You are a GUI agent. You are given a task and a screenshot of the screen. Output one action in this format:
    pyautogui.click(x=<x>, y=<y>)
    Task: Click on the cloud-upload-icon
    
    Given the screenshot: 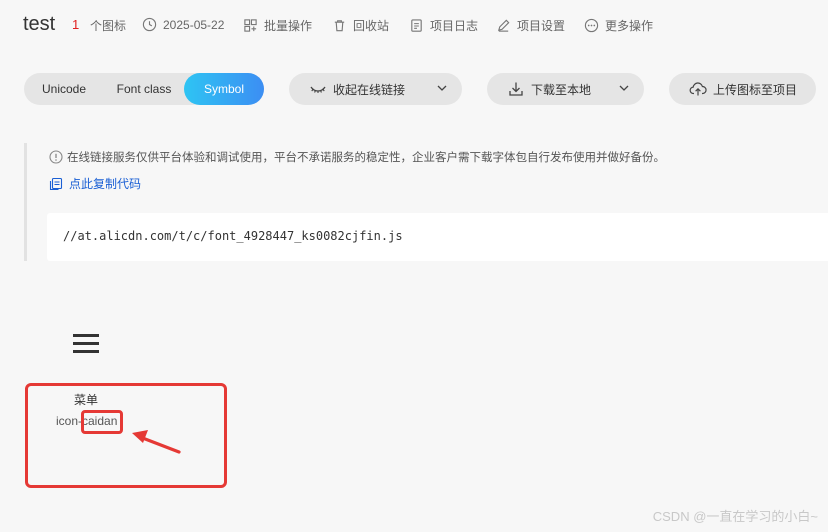 What is the action you would take?
    pyautogui.click(x=698, y=89)
    